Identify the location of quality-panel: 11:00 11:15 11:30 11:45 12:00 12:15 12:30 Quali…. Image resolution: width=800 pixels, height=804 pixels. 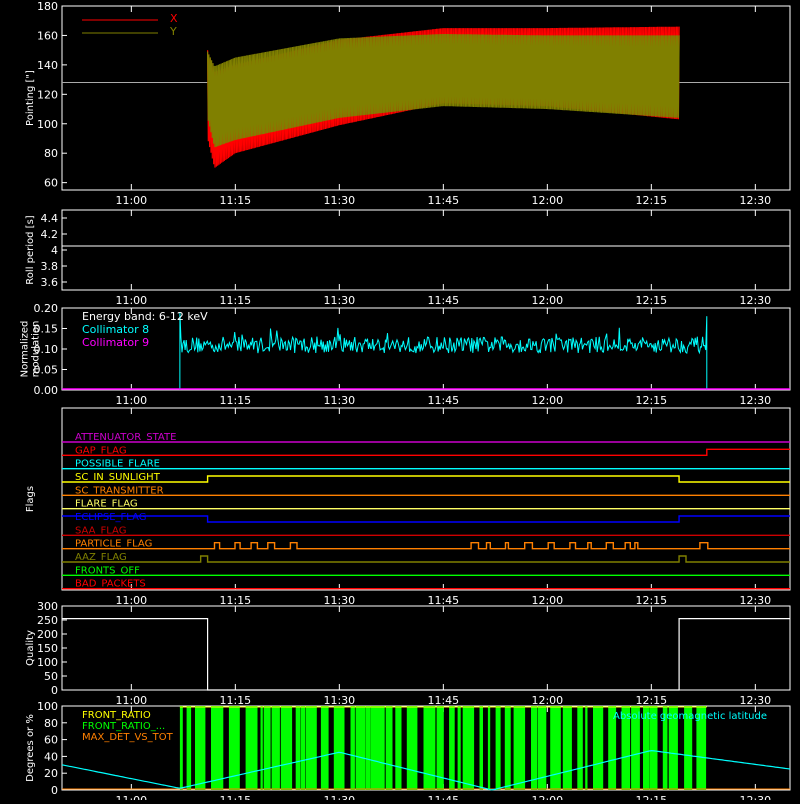
(408, 653).